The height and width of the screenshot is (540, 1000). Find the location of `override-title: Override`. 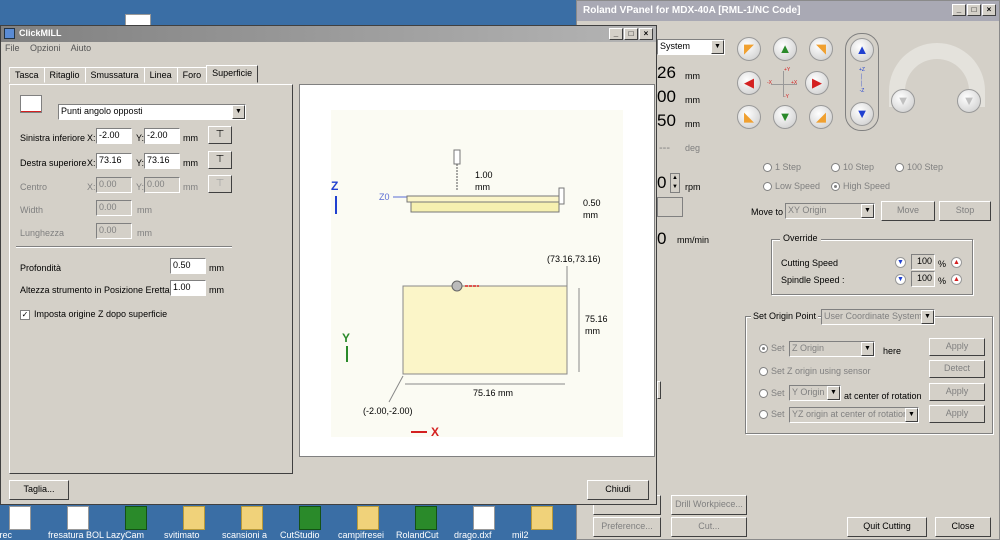

override-title: Override is located at coordinates (800, 238).